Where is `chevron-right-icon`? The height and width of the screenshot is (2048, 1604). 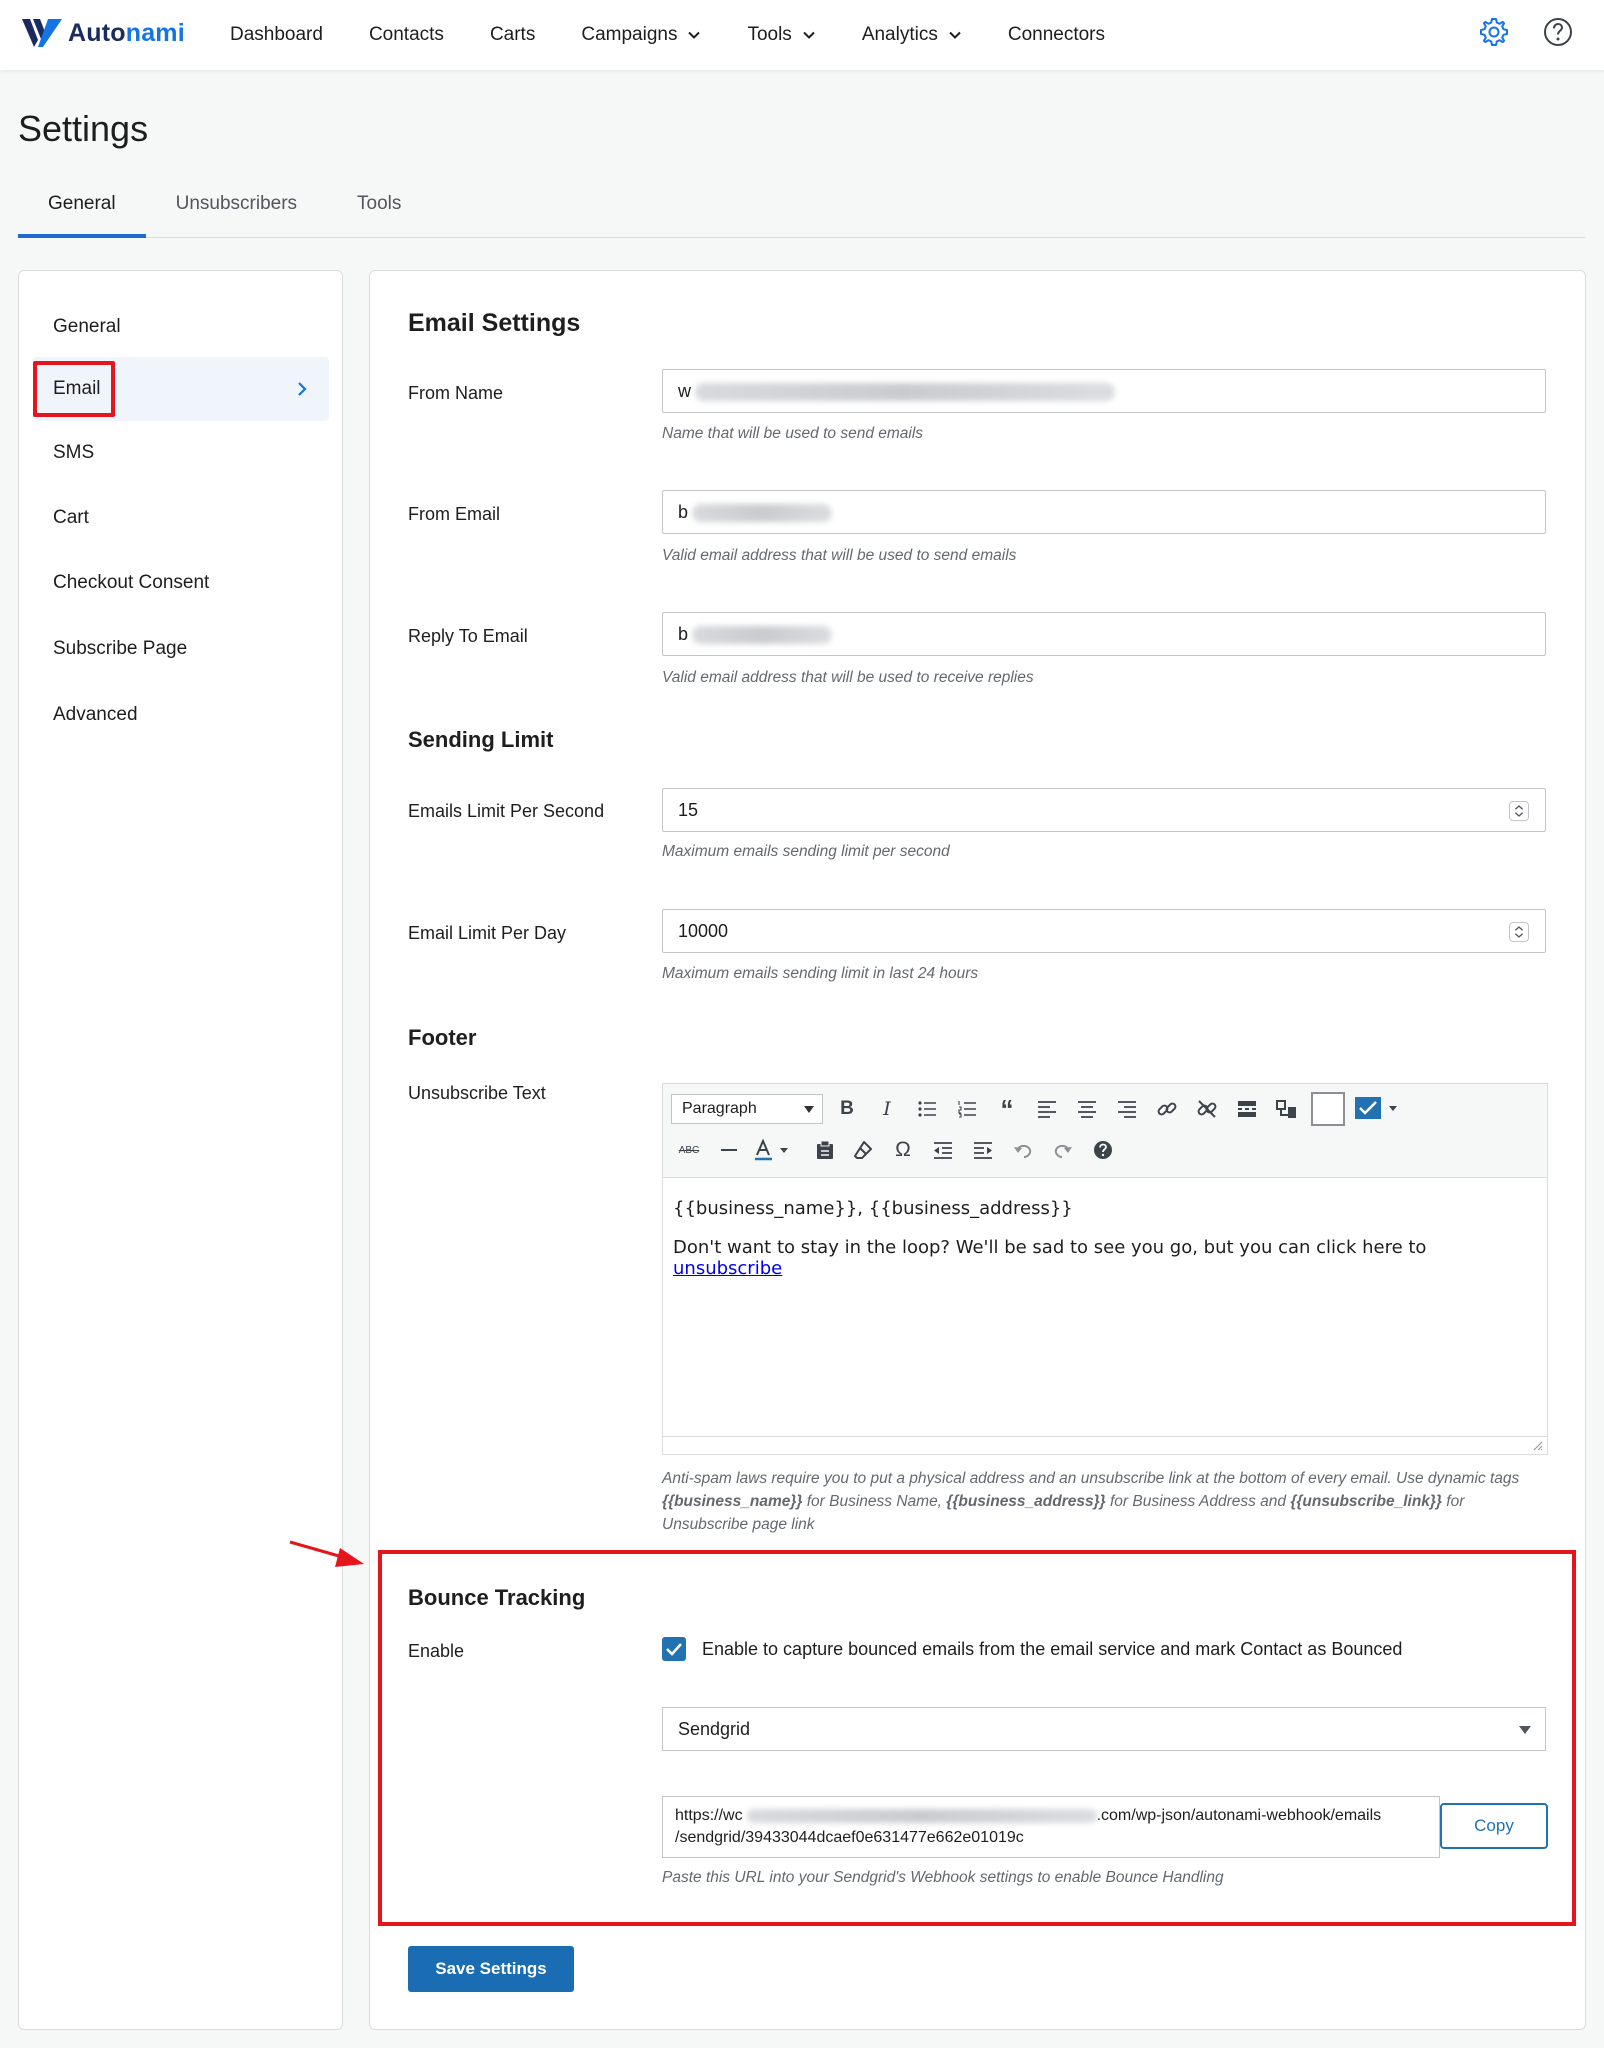 chevron-right-icon is located at coordinates (302, 389).